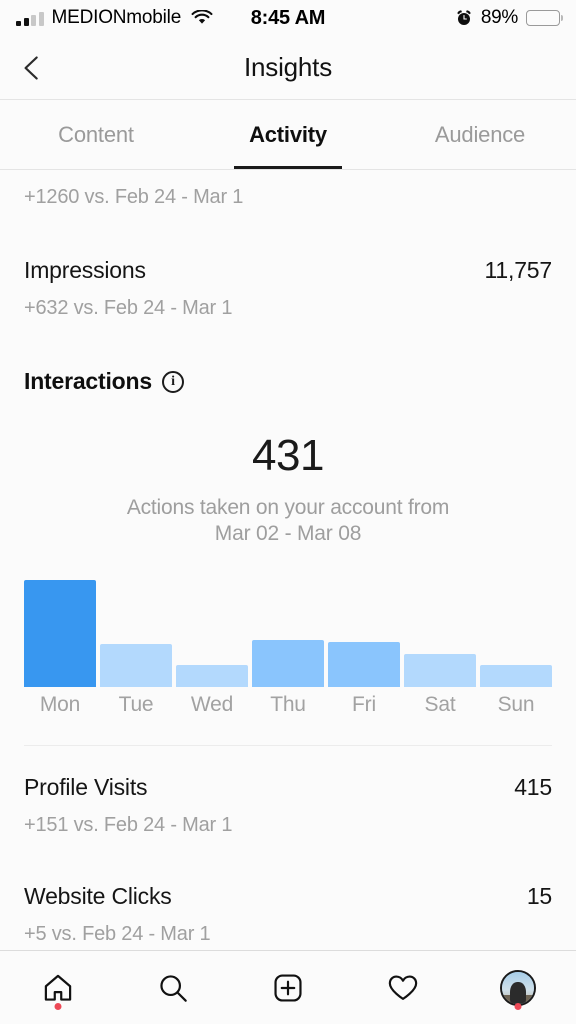 The width and height of the screenshot is (576, 1024). What do you see at coordinates (117, 934) in the screenshot?
I see `metric-delta-website-clicks: +5 vs. Feb 24 - Mar 1` at bounding box center [117, 934].